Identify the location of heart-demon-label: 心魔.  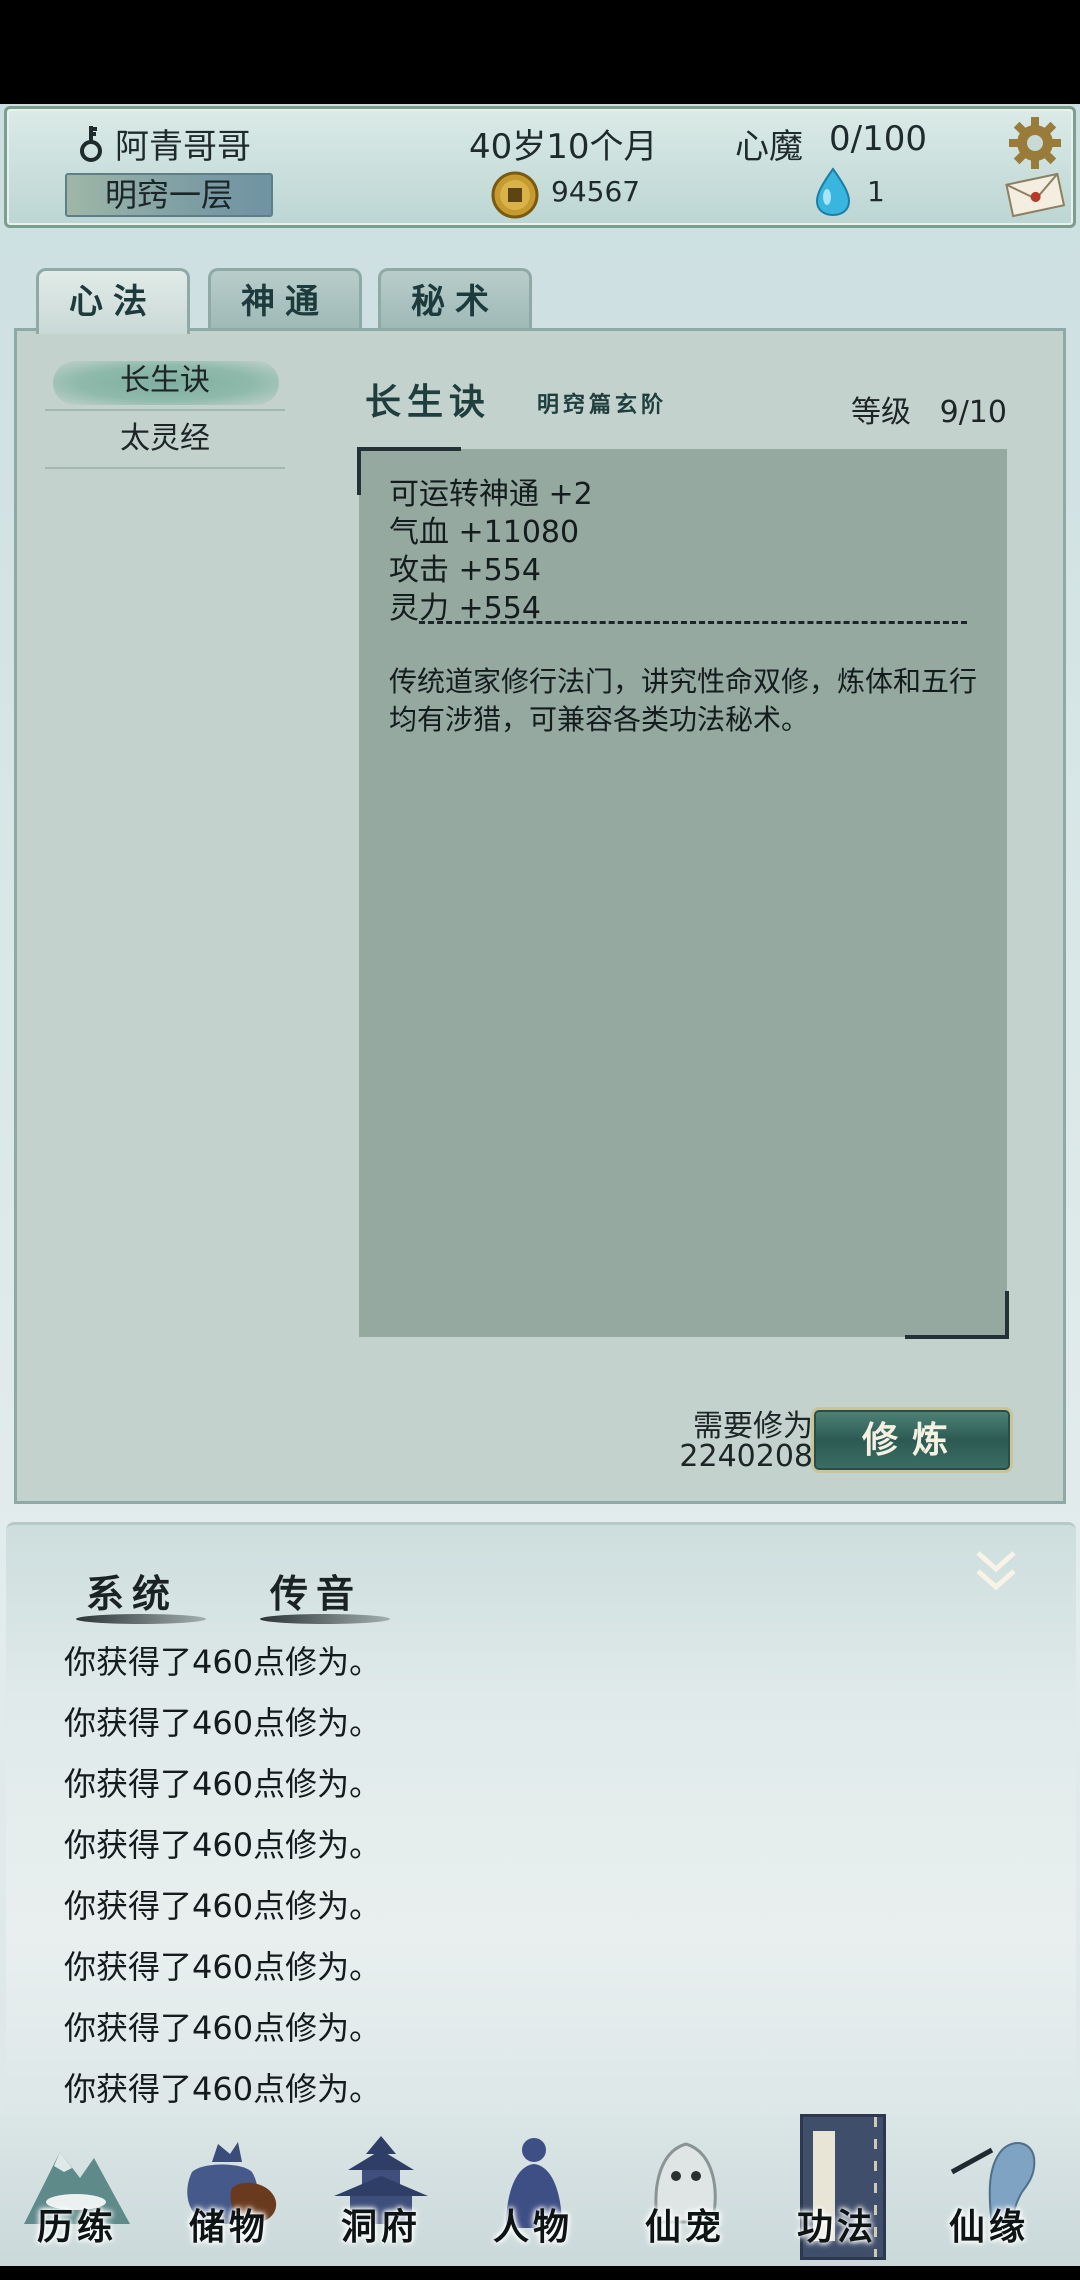
(769, 147).